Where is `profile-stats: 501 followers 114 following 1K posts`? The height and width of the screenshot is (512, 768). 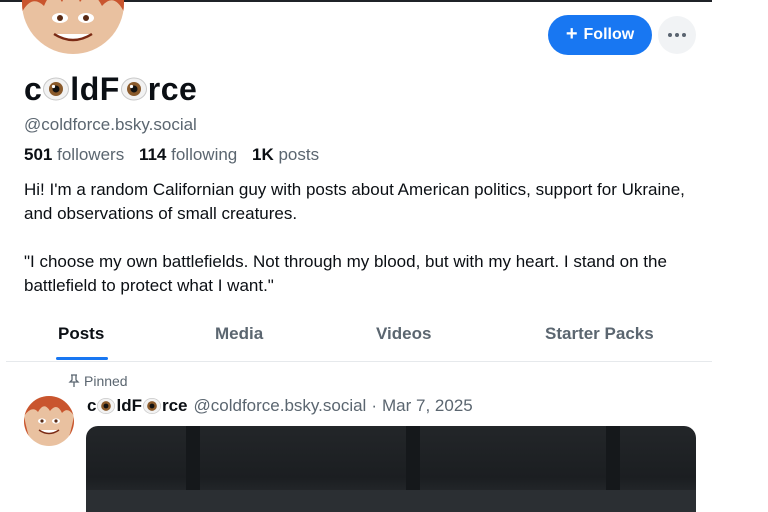 profile-stats: 501 followers 114 following 1K posts is located at coordinates (171, 155).